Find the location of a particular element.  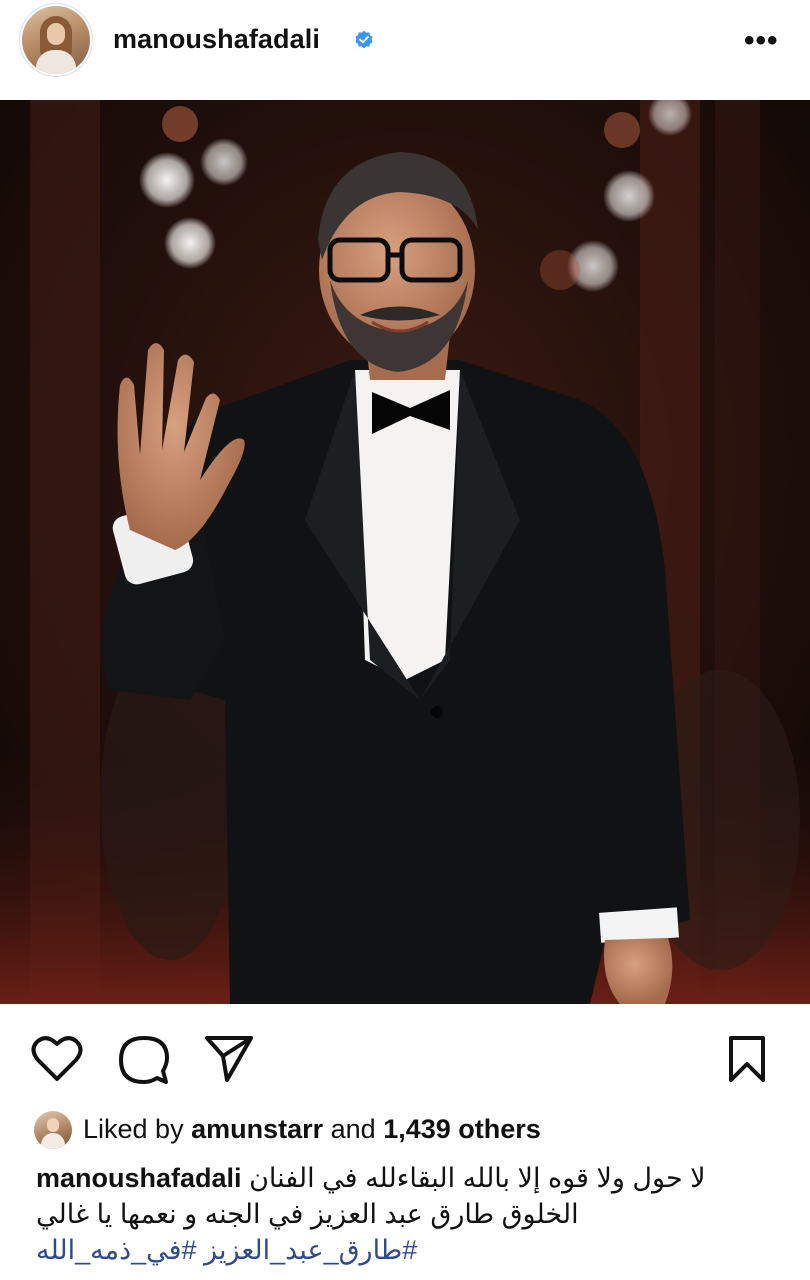

liked-by-text: Liked by amunstarr and 1,439 others is located at coordinates (312, 1129).